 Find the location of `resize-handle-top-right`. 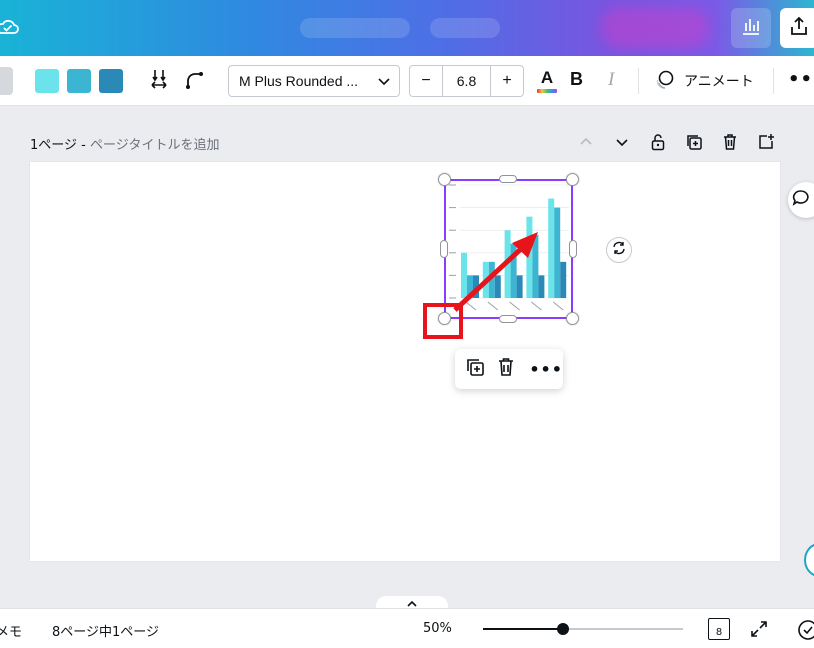

resize-handle-top-right is located at coordinates (572, 179).